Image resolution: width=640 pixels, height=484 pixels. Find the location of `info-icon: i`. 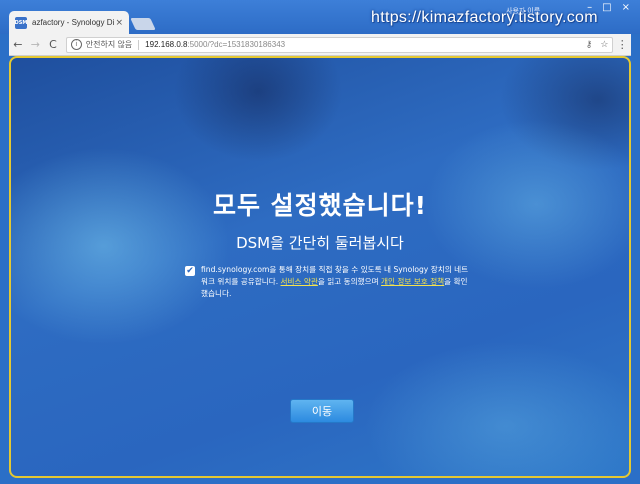

info-icon: i is located at coordinates (76, 44).